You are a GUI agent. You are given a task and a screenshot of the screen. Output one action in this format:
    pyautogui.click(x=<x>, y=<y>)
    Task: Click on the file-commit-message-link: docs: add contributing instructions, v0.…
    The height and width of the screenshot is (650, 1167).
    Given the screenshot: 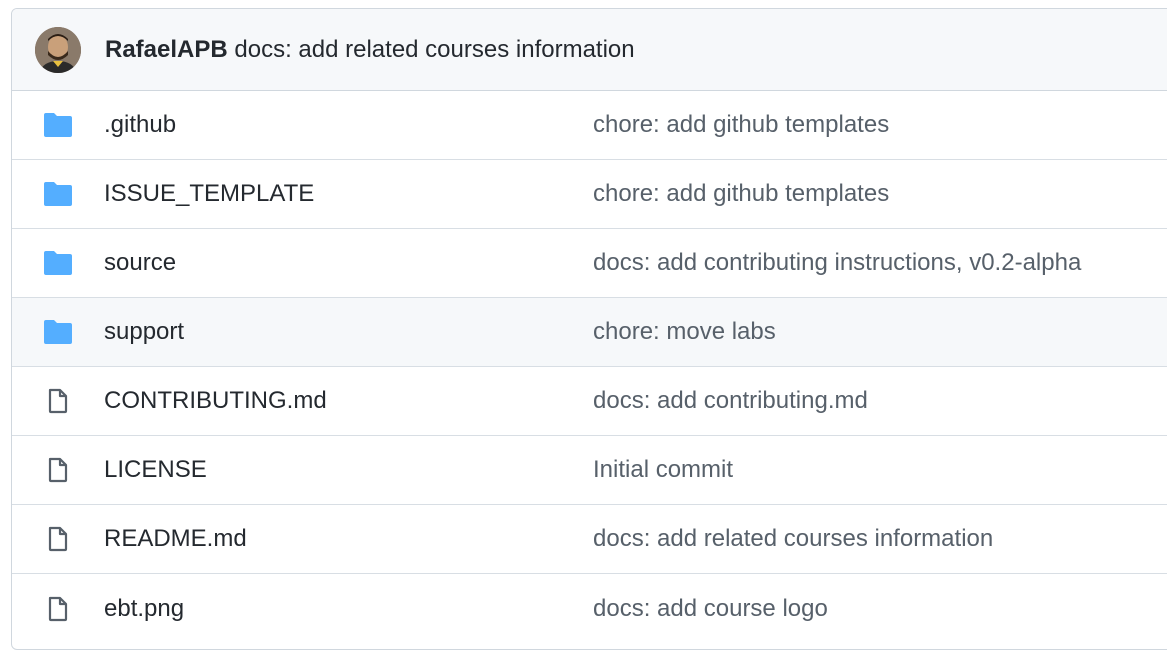 What is the action you would take?
    pyautogui.click(x=837, y=263)
    